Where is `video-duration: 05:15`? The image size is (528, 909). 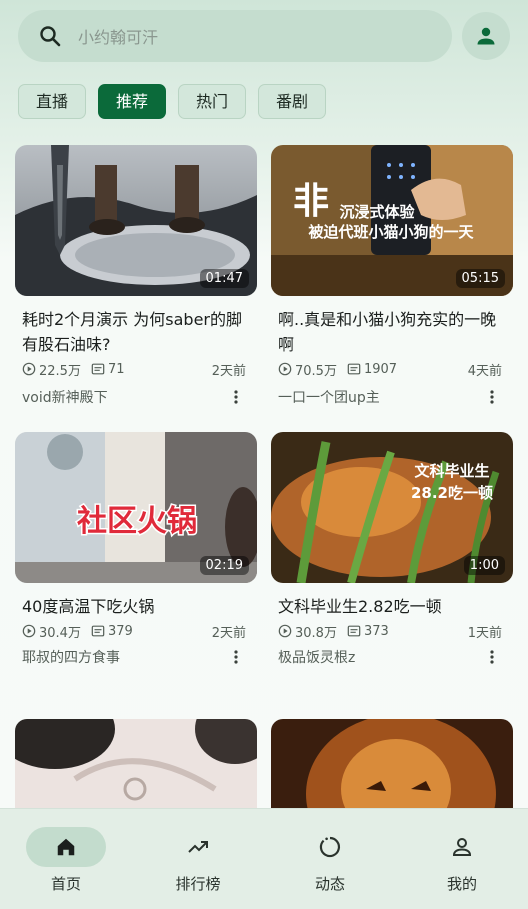 video-duration: 05:15 is located at coordinates (480, 278).